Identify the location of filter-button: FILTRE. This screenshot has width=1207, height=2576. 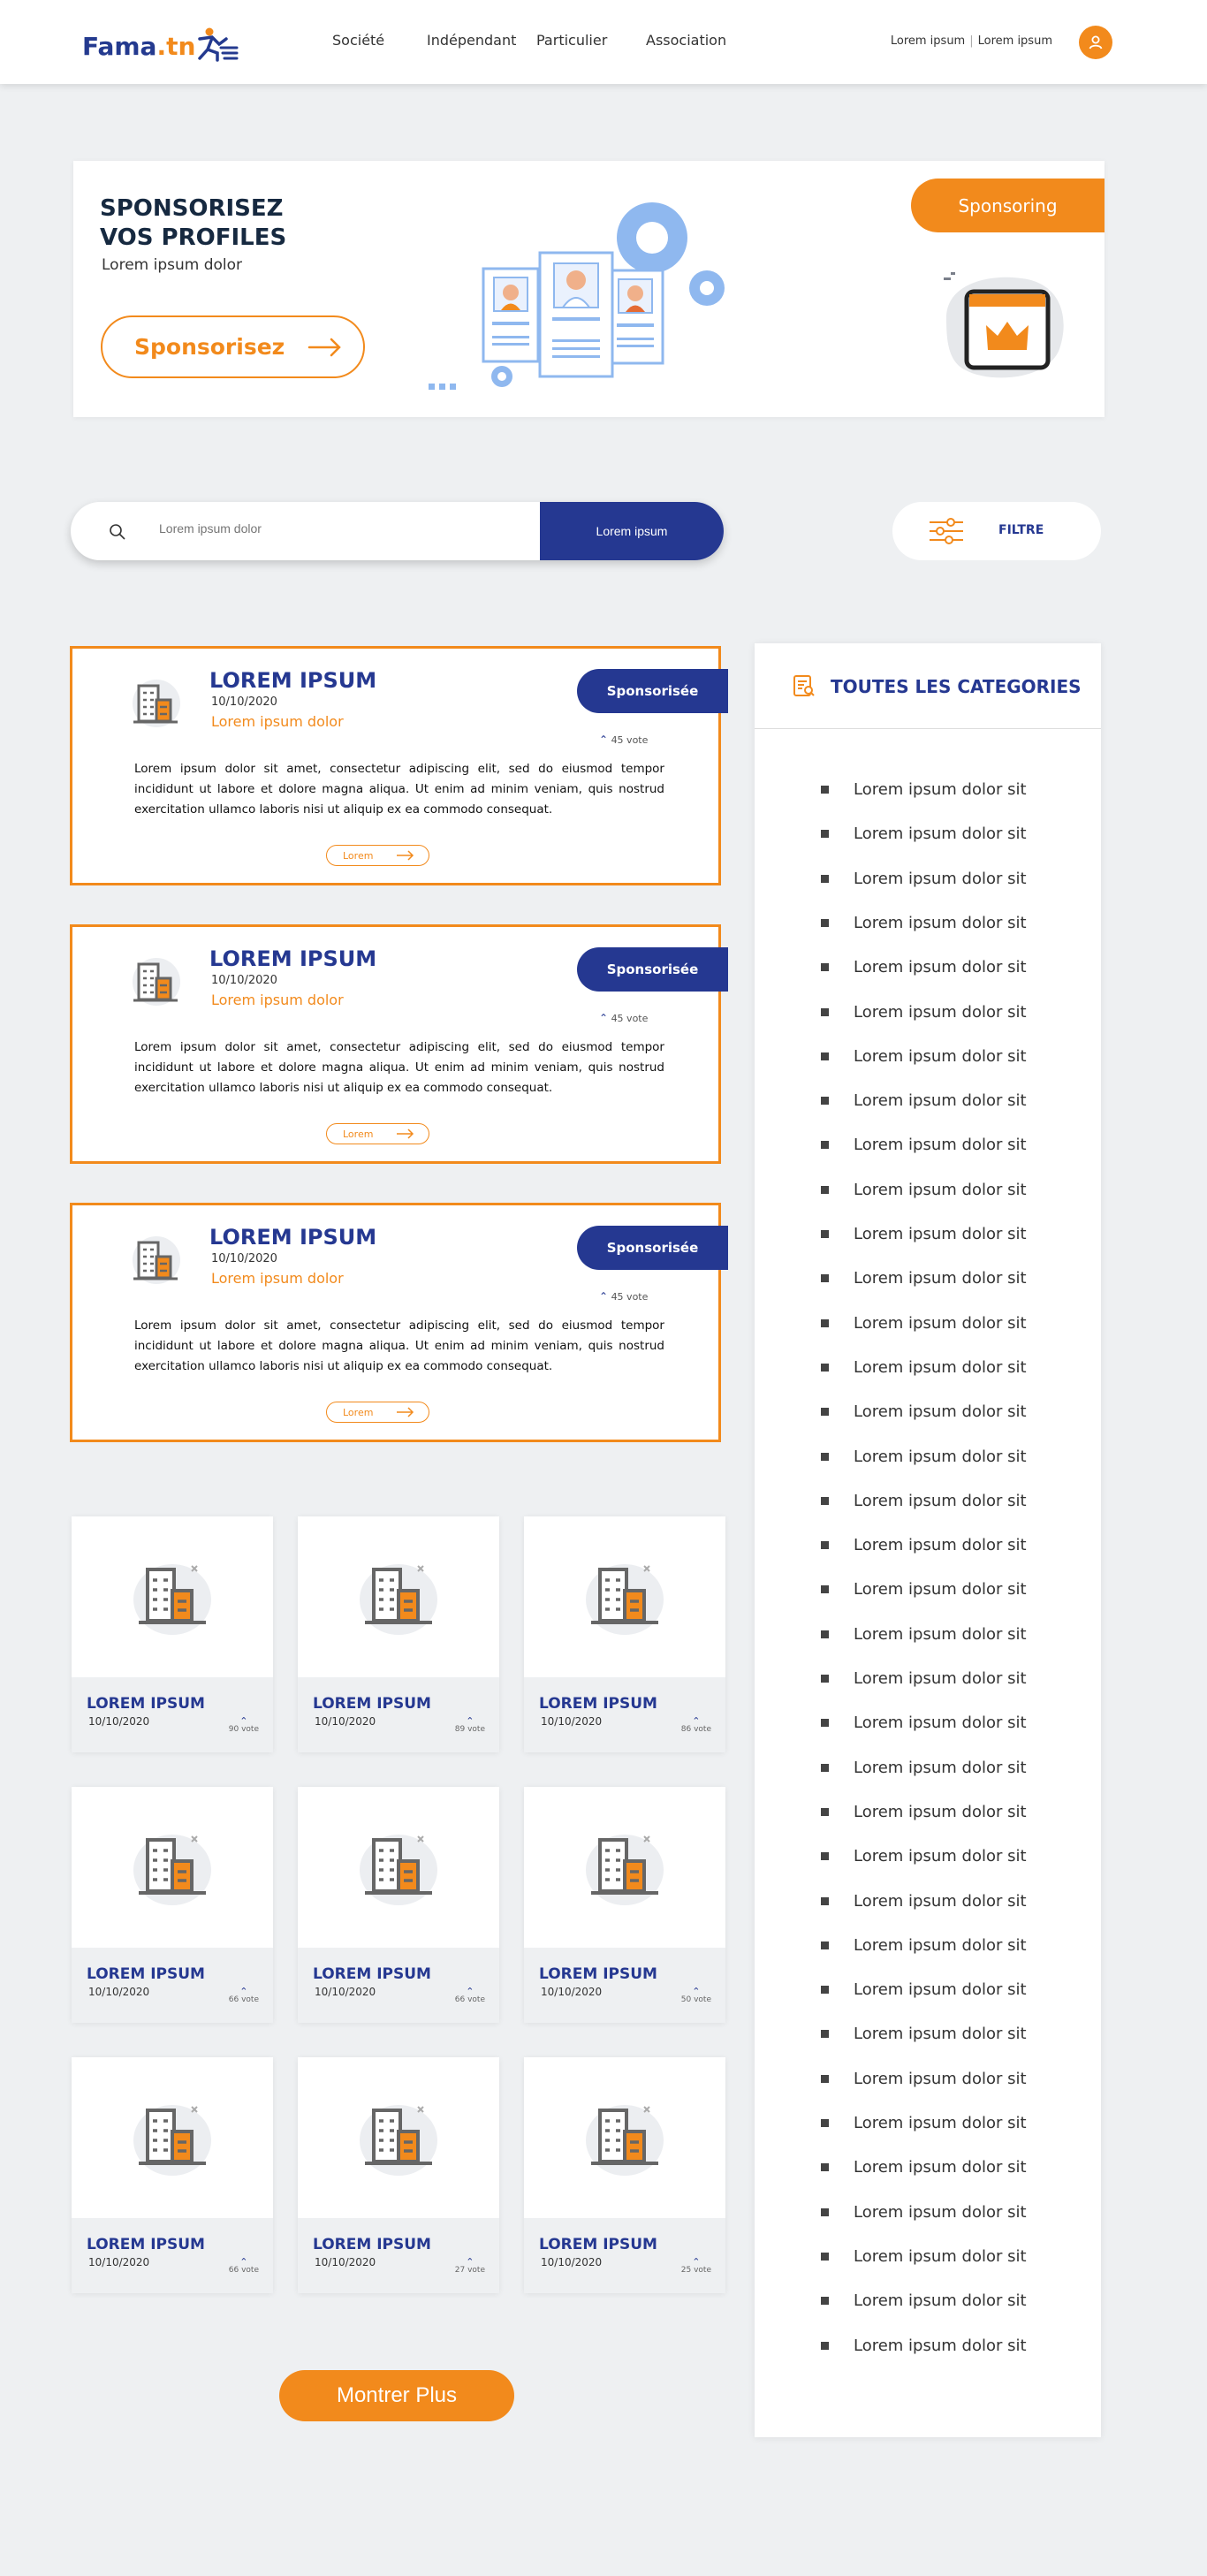
(996, 531).